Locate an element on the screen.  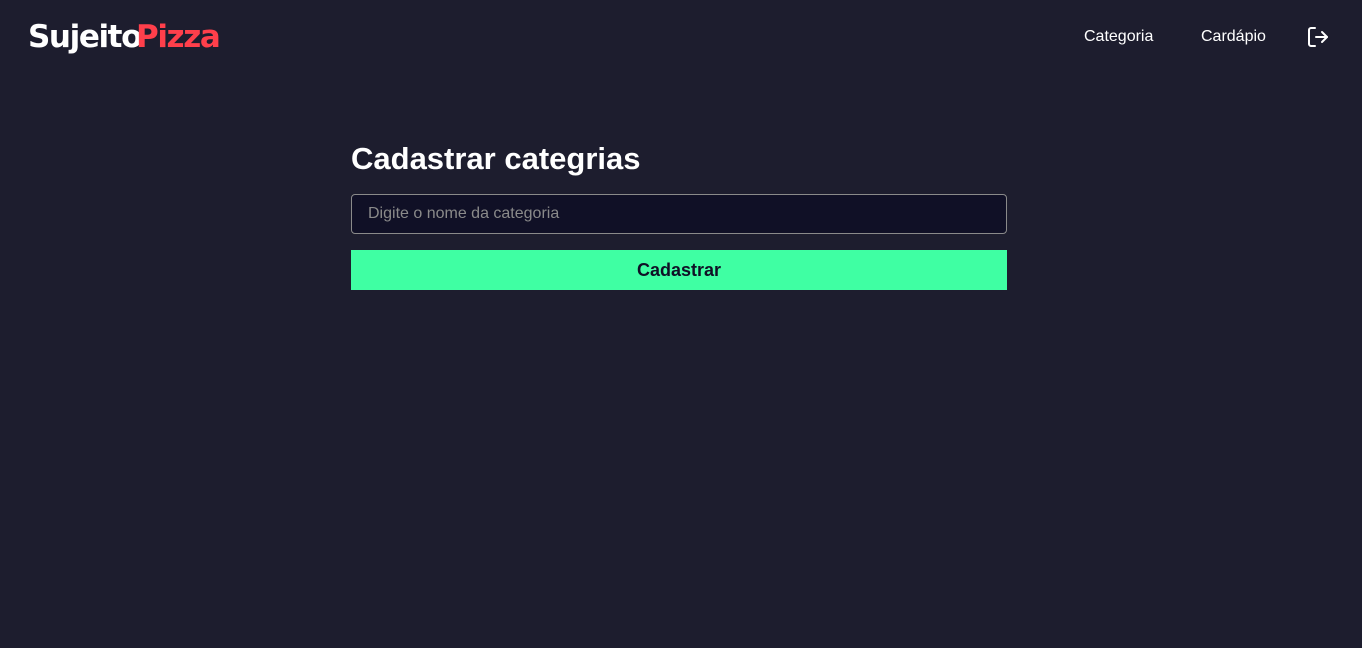
logo: SujeitoPizza is located at coordinates (124, 37).